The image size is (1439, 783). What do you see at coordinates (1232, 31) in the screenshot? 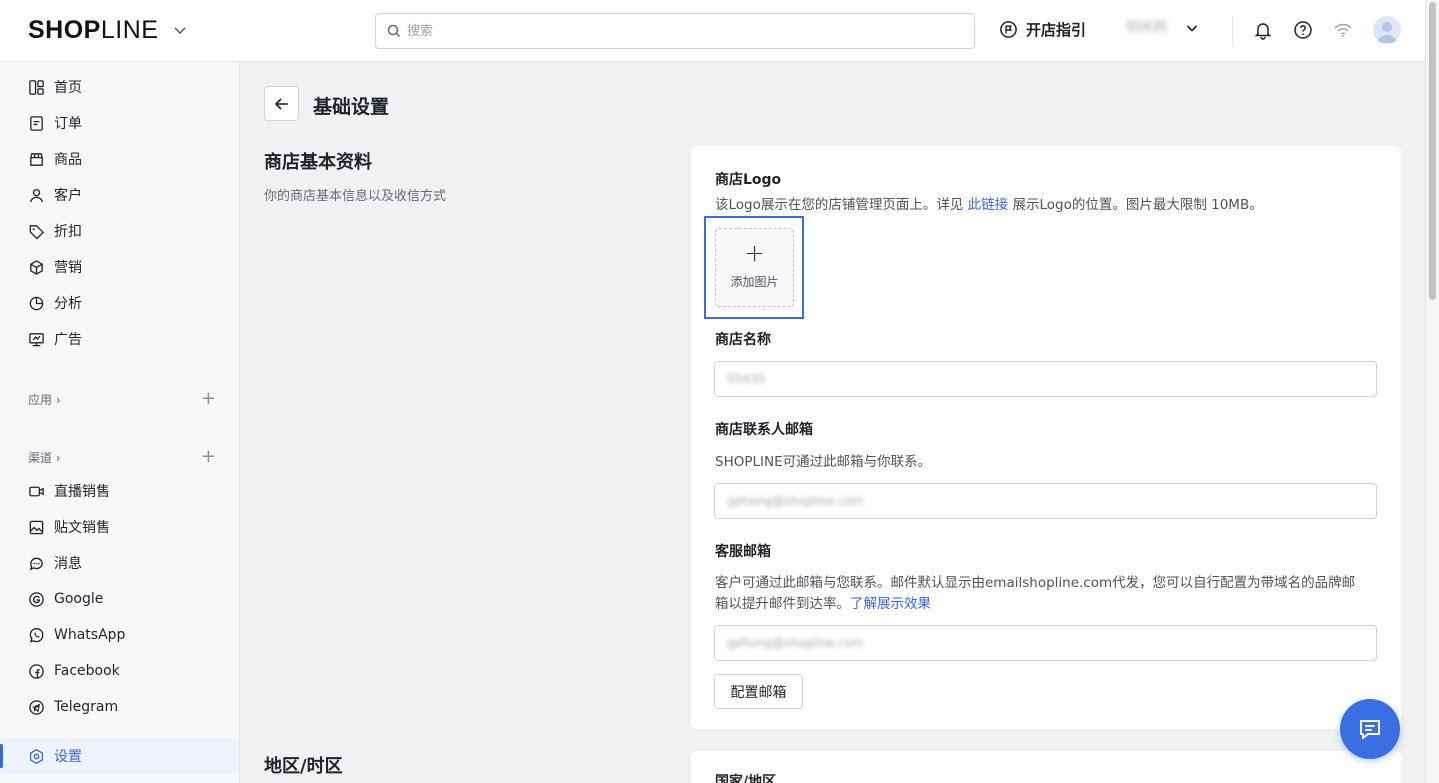
I see `topbar-divider` at bounding box center [1232, 31].